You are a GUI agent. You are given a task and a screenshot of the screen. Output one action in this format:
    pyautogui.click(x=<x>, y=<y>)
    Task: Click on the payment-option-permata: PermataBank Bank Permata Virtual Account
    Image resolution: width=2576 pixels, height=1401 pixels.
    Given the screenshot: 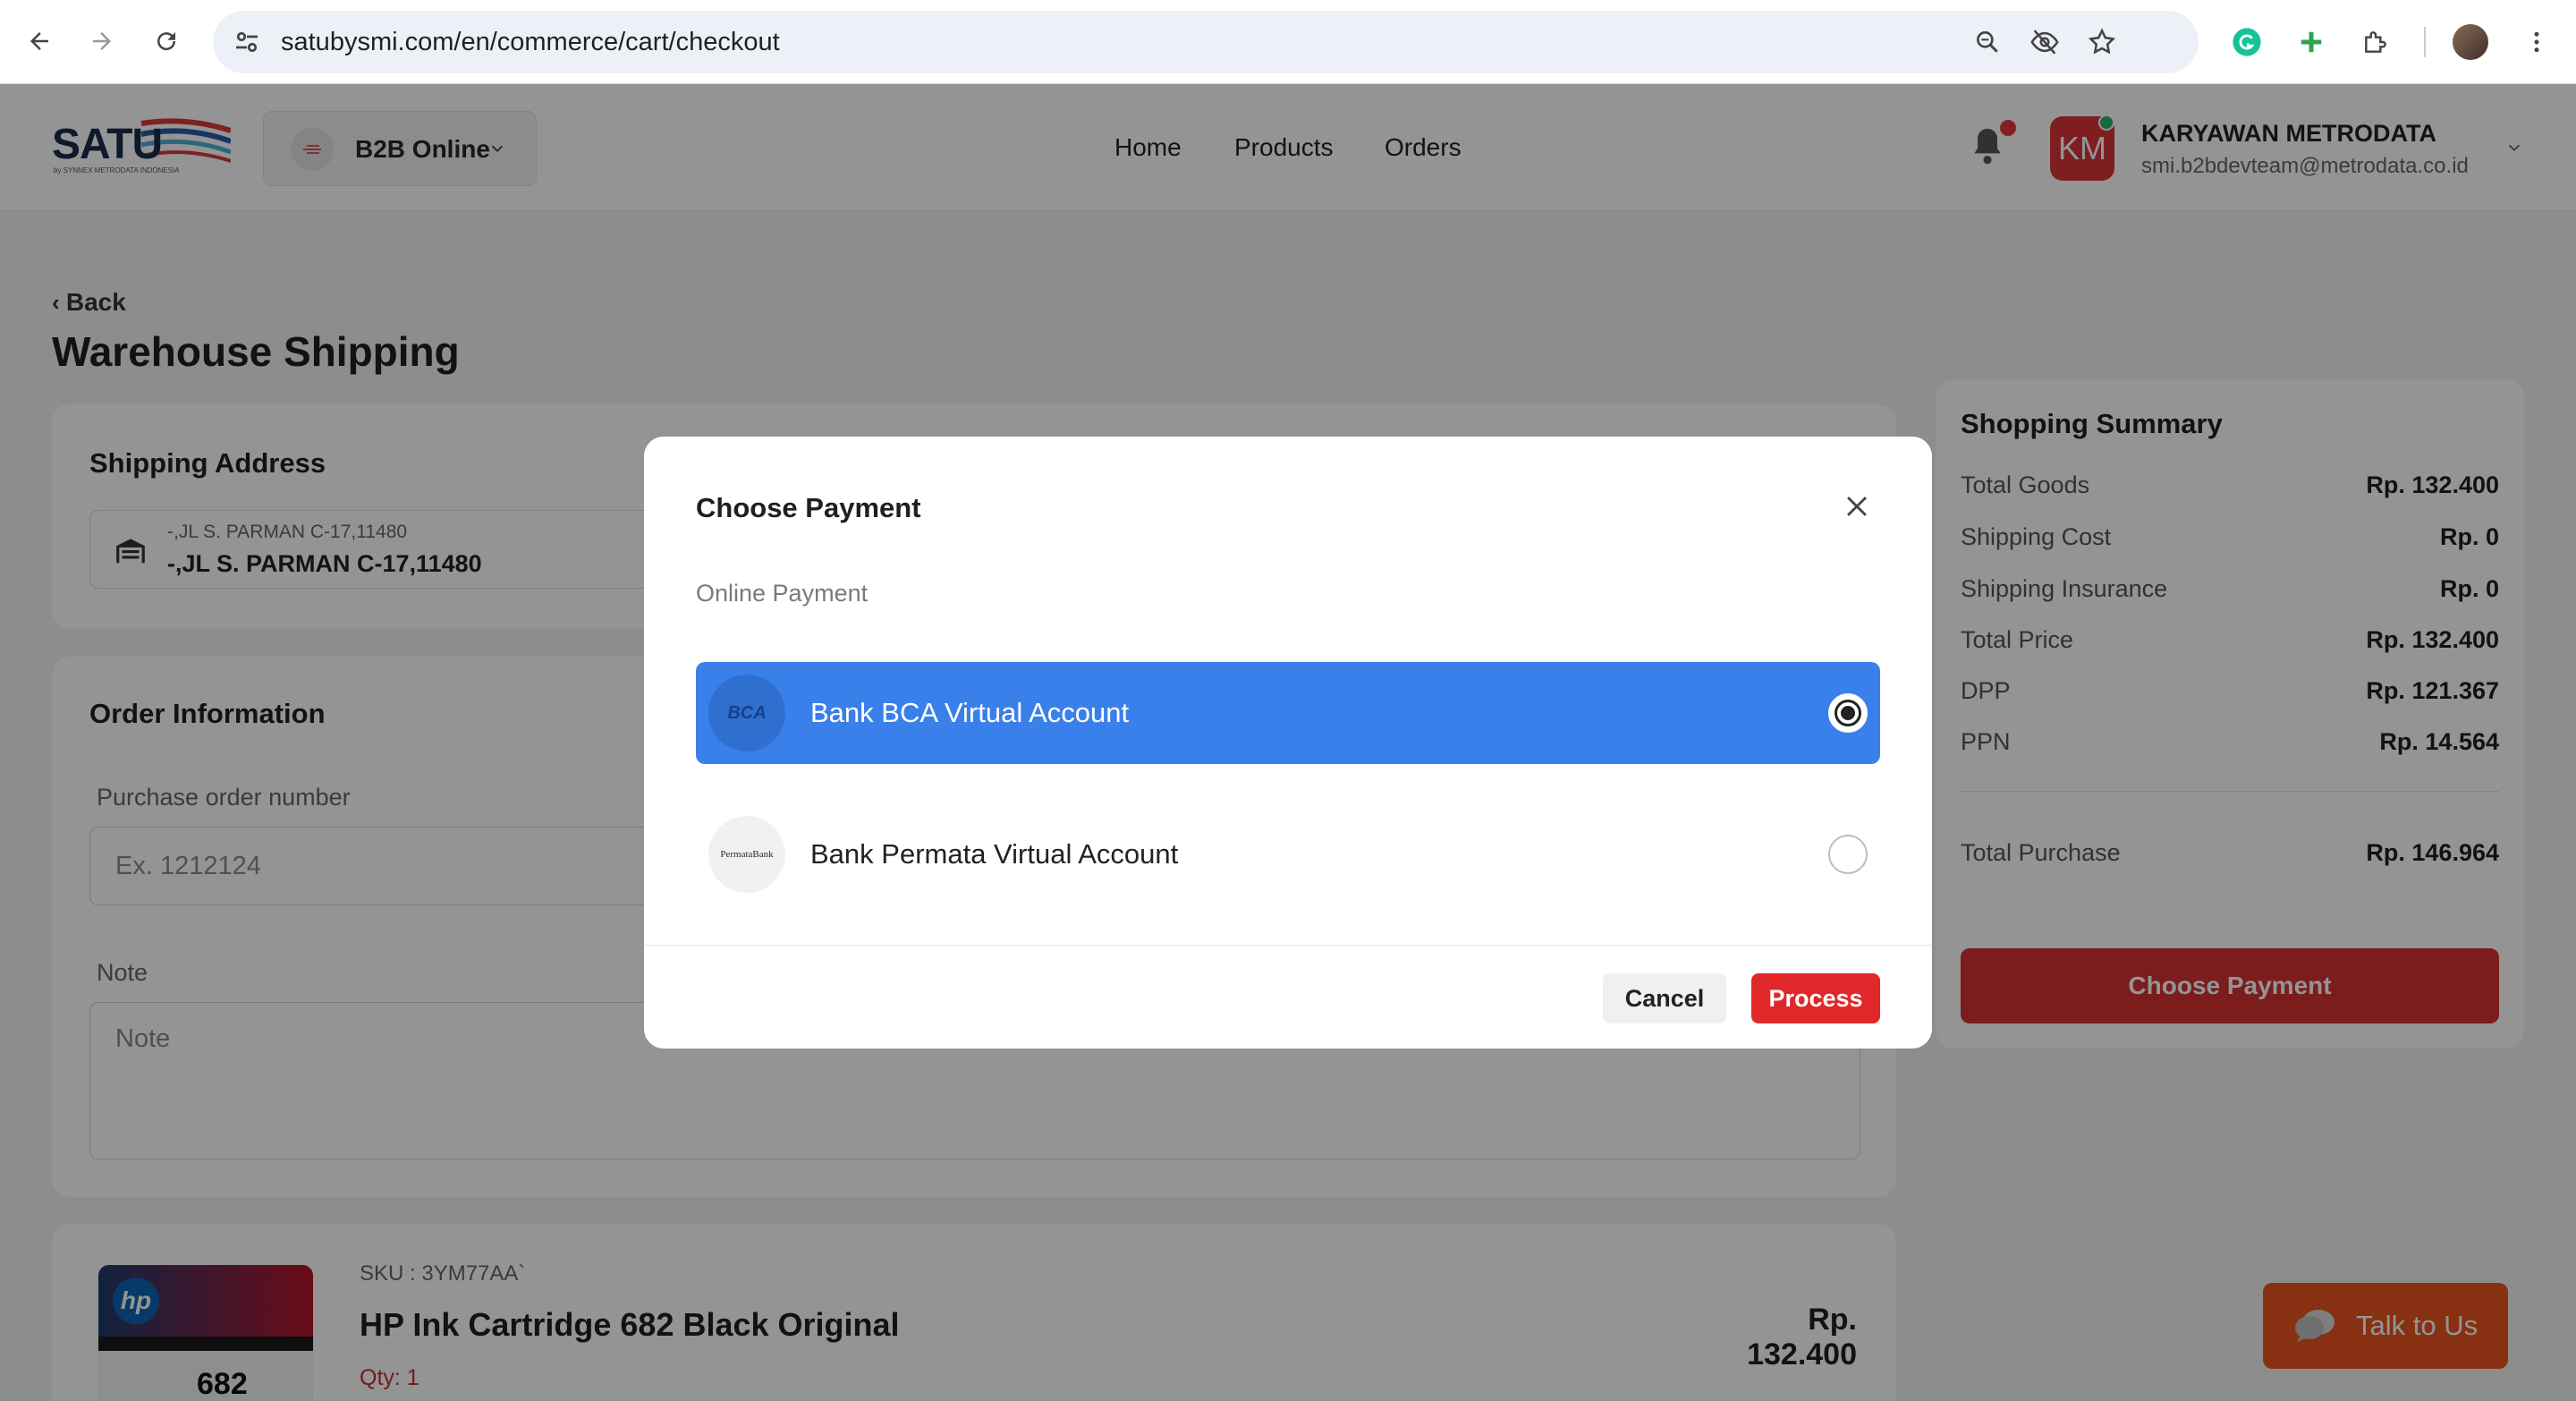 What is the action you would take?
    pyautogui.click(x=1288, y=854)
    